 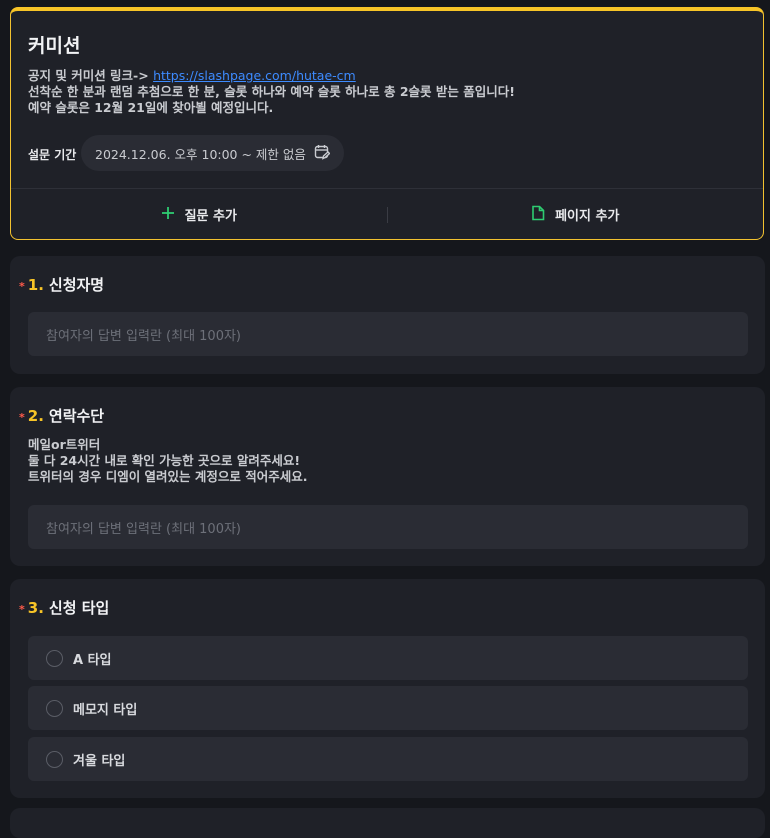 I want to click on description-line: 둘 다 24시간 내로 확인 가능한 곳으로 알려주세요!, so click(x=164, y=460).